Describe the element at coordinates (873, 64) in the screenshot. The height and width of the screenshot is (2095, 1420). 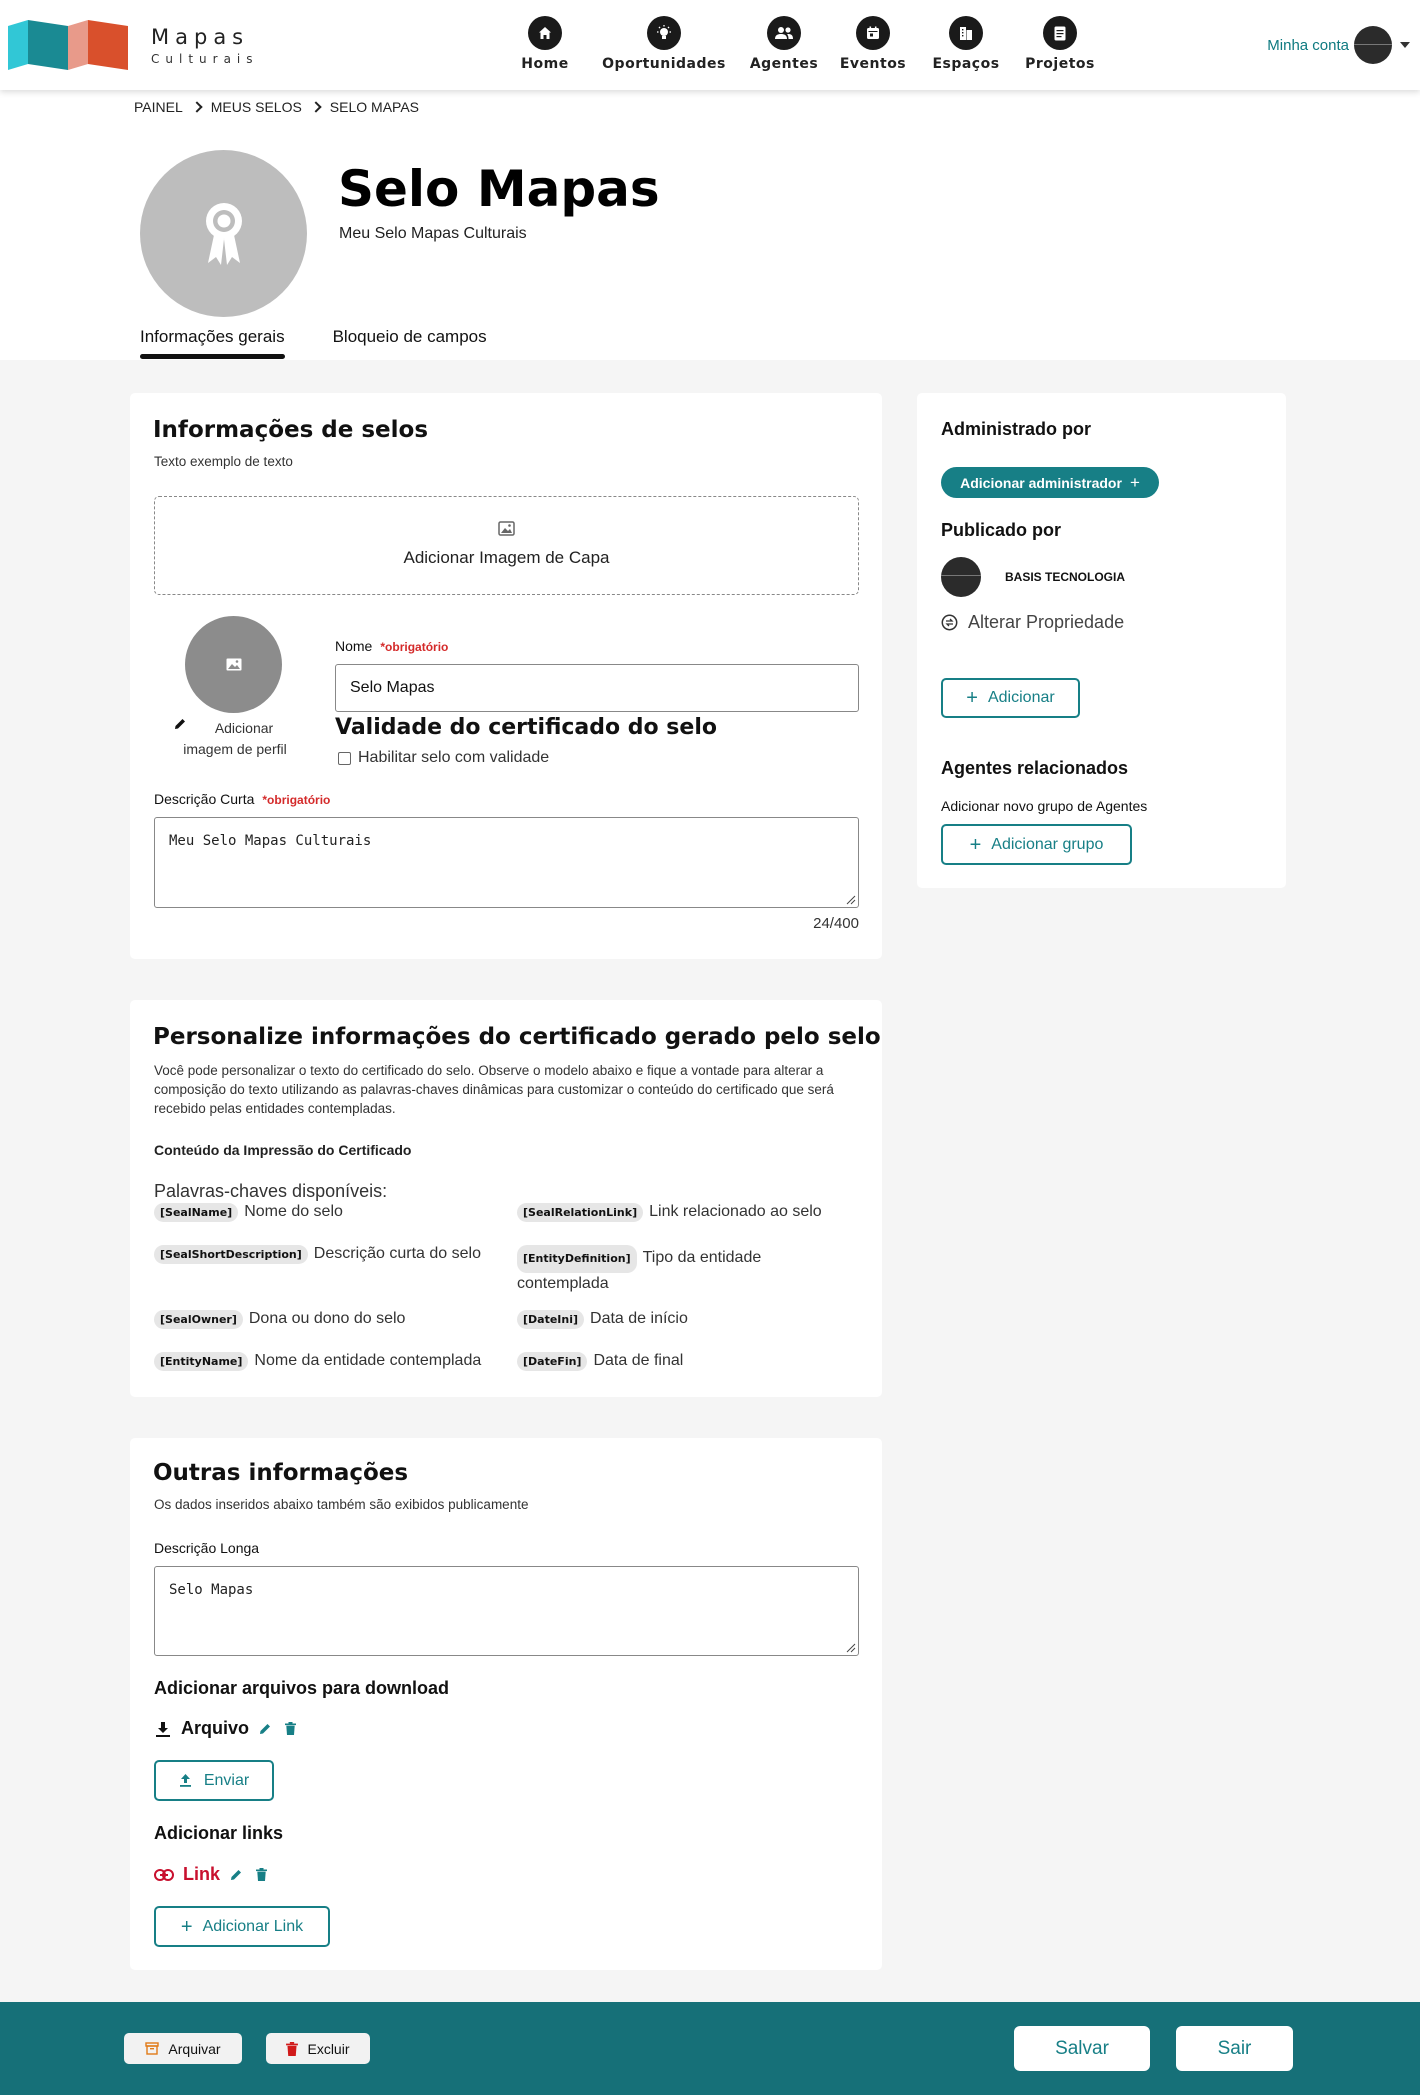
I see `nav-eventos-label: Eventos` at that location.